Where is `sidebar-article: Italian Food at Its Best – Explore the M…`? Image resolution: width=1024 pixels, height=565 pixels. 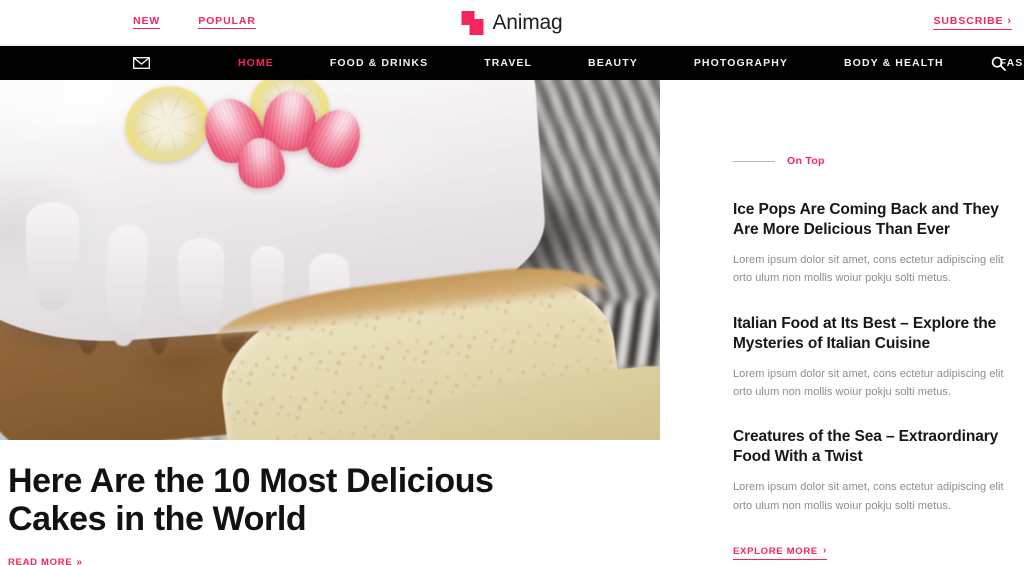
sidebar-article: Italian Food at Its Best – Explore the M… is located at coordinates (872, 358).